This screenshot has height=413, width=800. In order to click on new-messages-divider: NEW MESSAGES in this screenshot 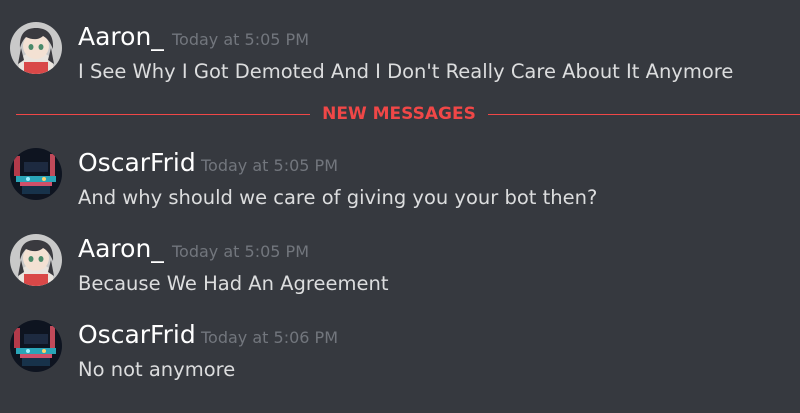, I will do `click(408, 114)`.